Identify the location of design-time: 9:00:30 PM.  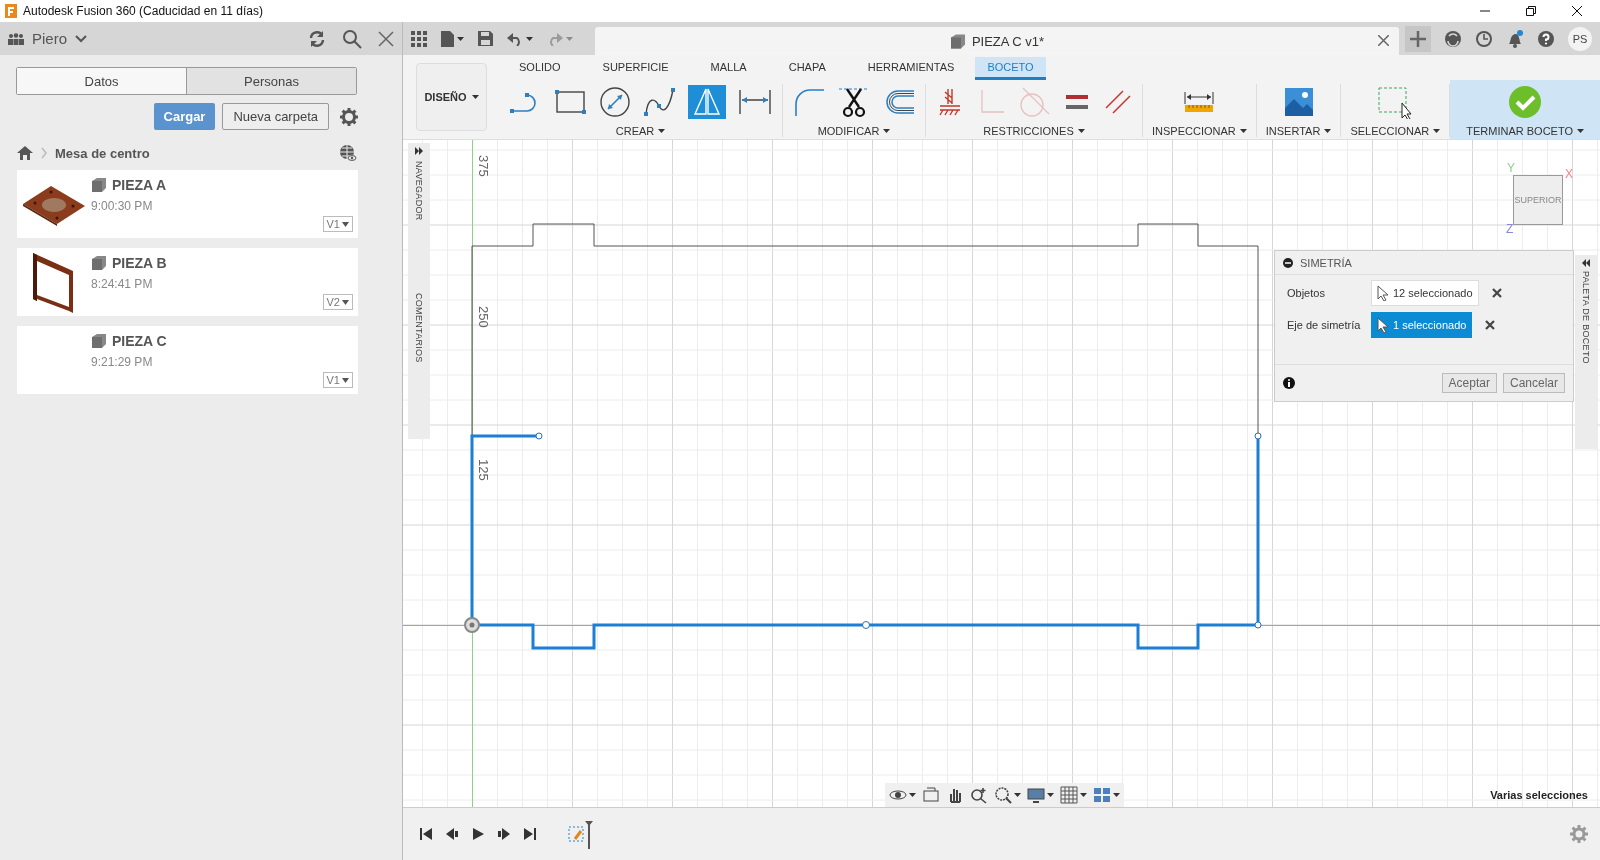
(122, 206).